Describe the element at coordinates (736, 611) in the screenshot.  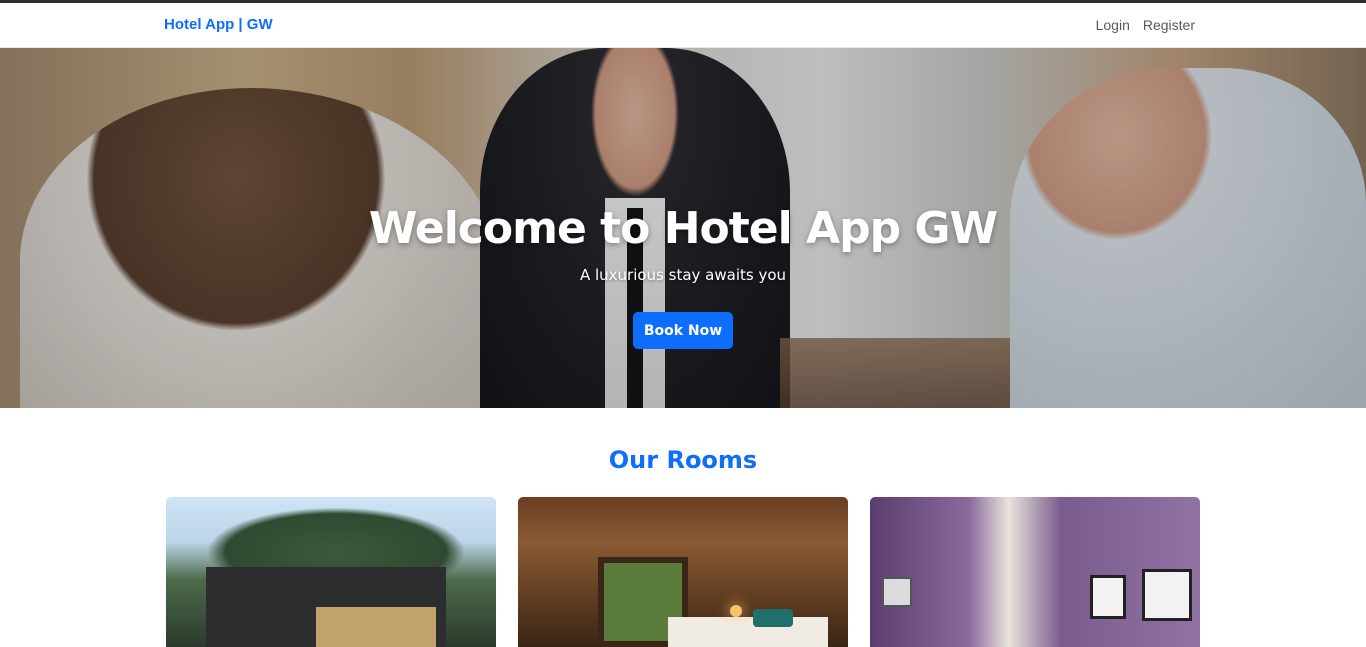
I see `lamp-shape` at that location.